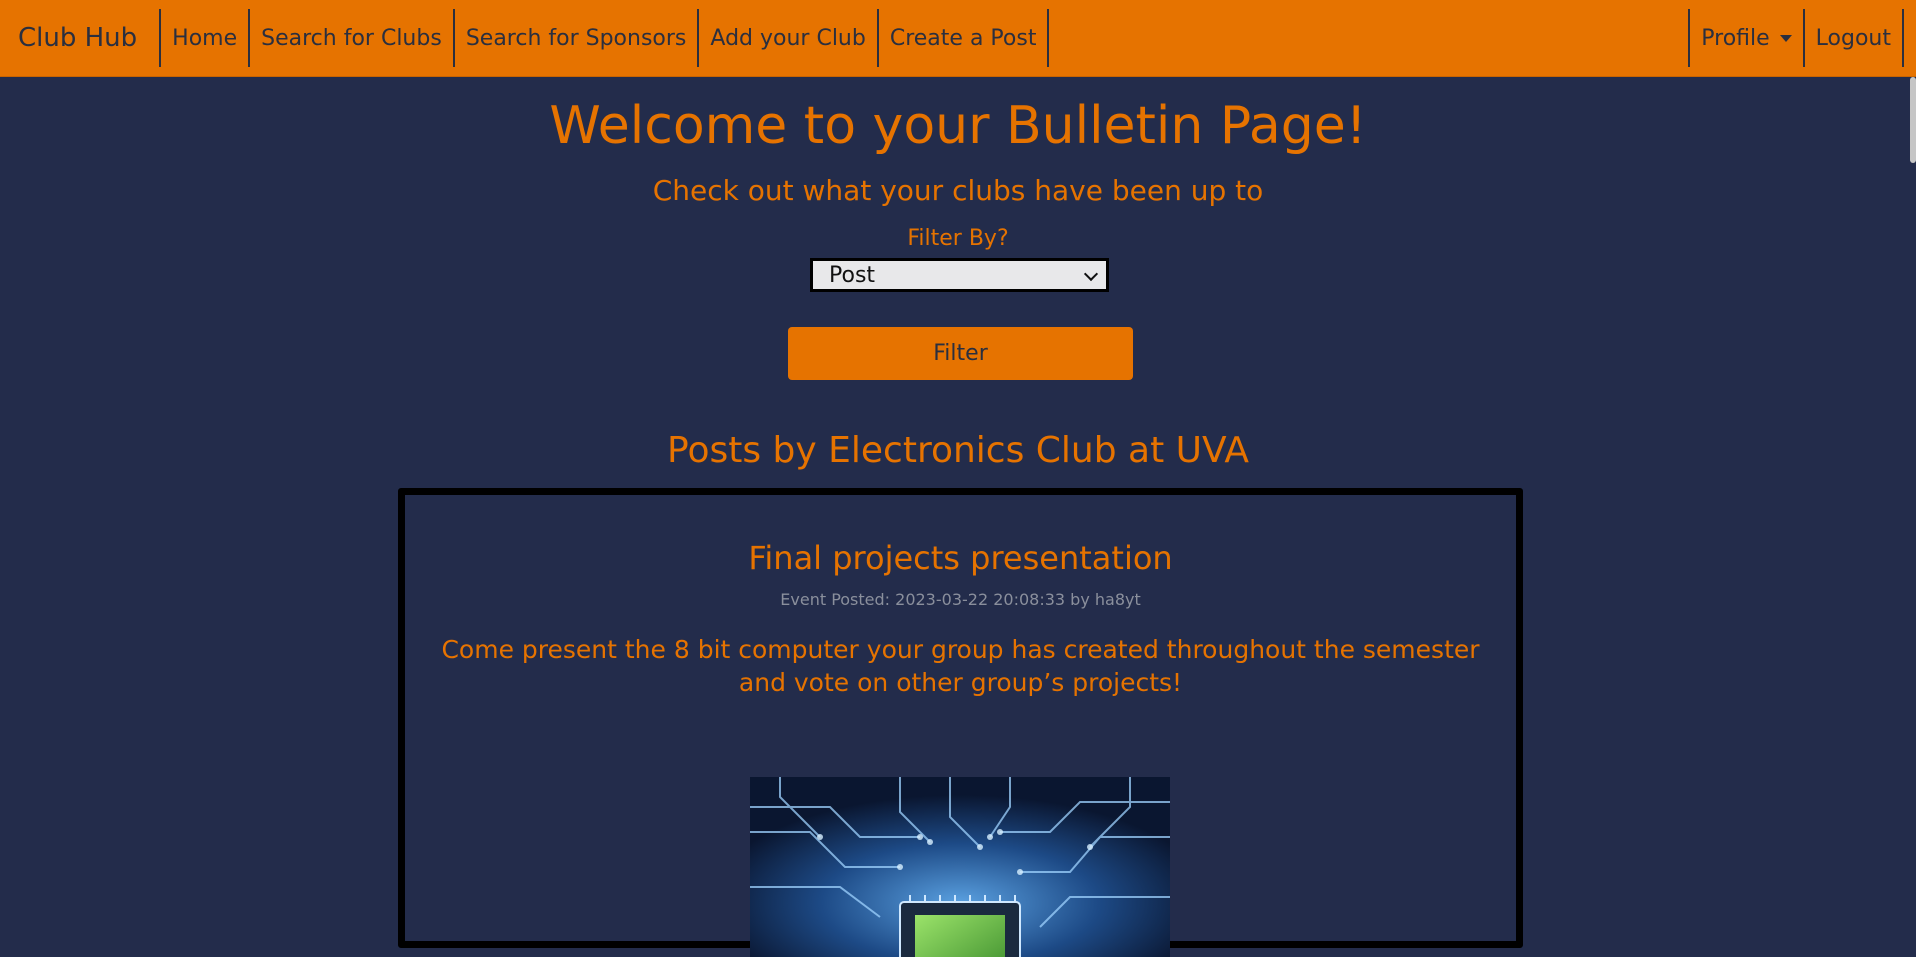 Image resolution: width=1916 pixels, height=957 pixels. I want to click on nav-search-sponsors-link: Search for Sponsors, so click(577, 38).